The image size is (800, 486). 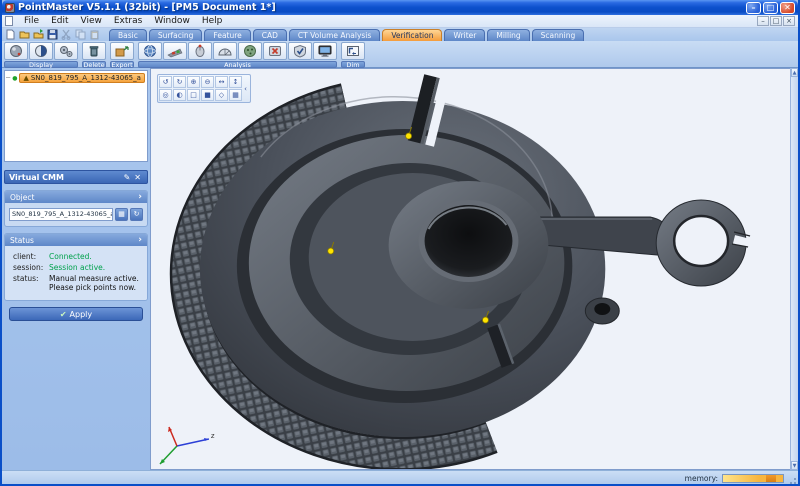 What do you see at coordinates (300, 51) in the screenshot?
I see `analysis-accept-button` at bounding box center [300, 51].